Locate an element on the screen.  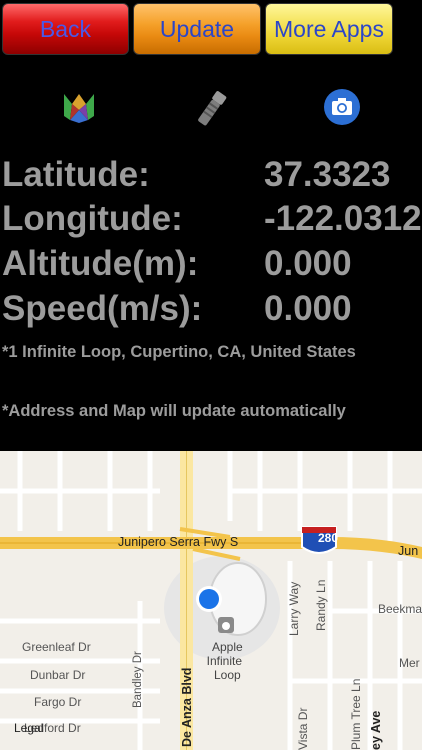
update-button: Update is located at coordinates (197, 29).